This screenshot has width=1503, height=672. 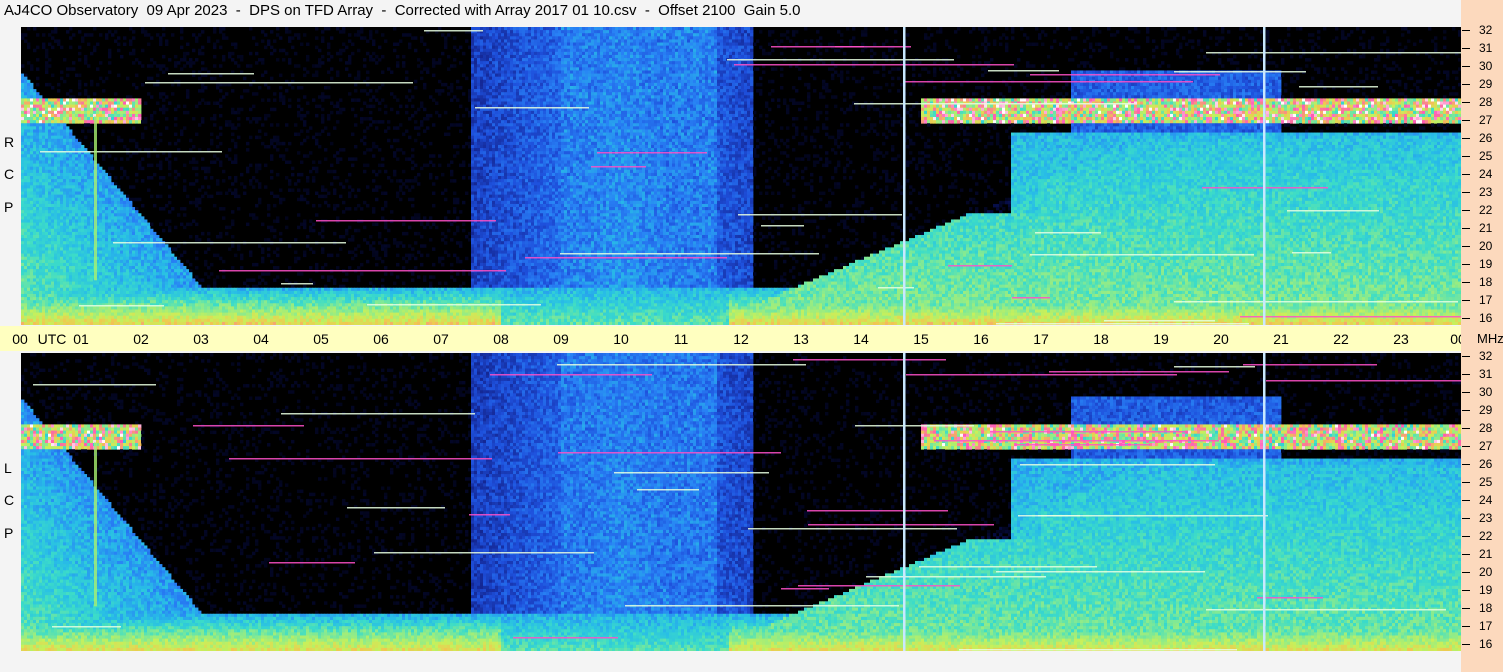 What do you see at coordinates (1485, 392) in the screenshot?
I see `lcp-freq-label-30: 30` at bounding box center [1485, 392].